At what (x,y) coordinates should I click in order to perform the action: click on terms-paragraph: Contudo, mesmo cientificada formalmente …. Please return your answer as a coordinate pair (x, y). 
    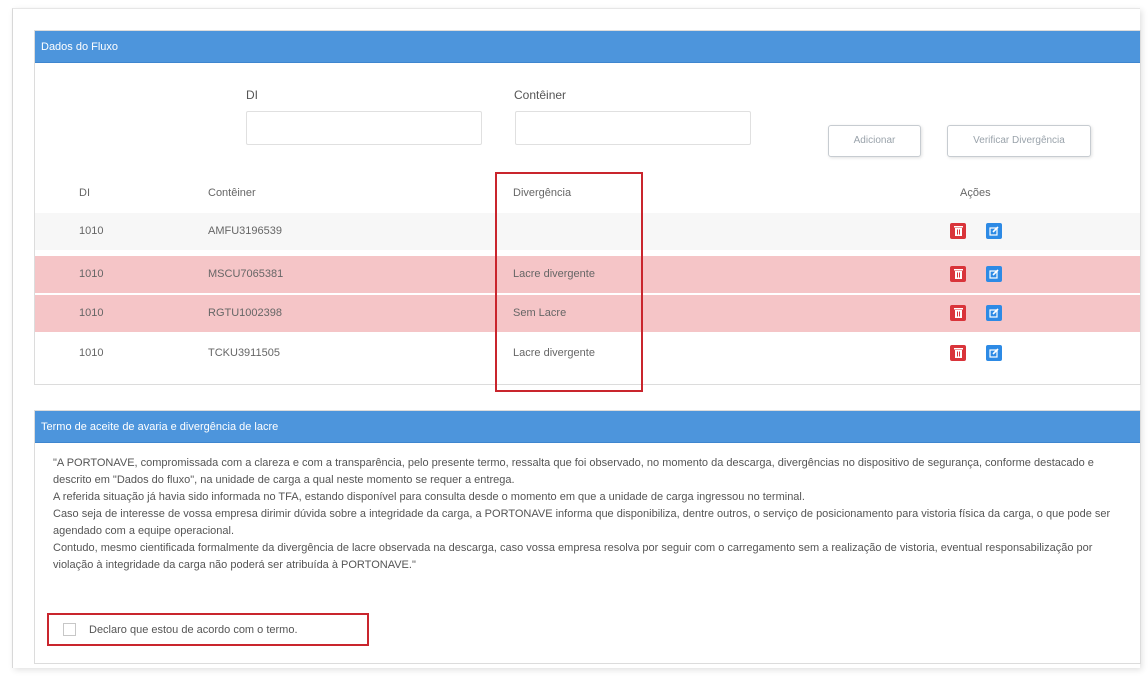
    Looking at the image, I should click on (573, 556).